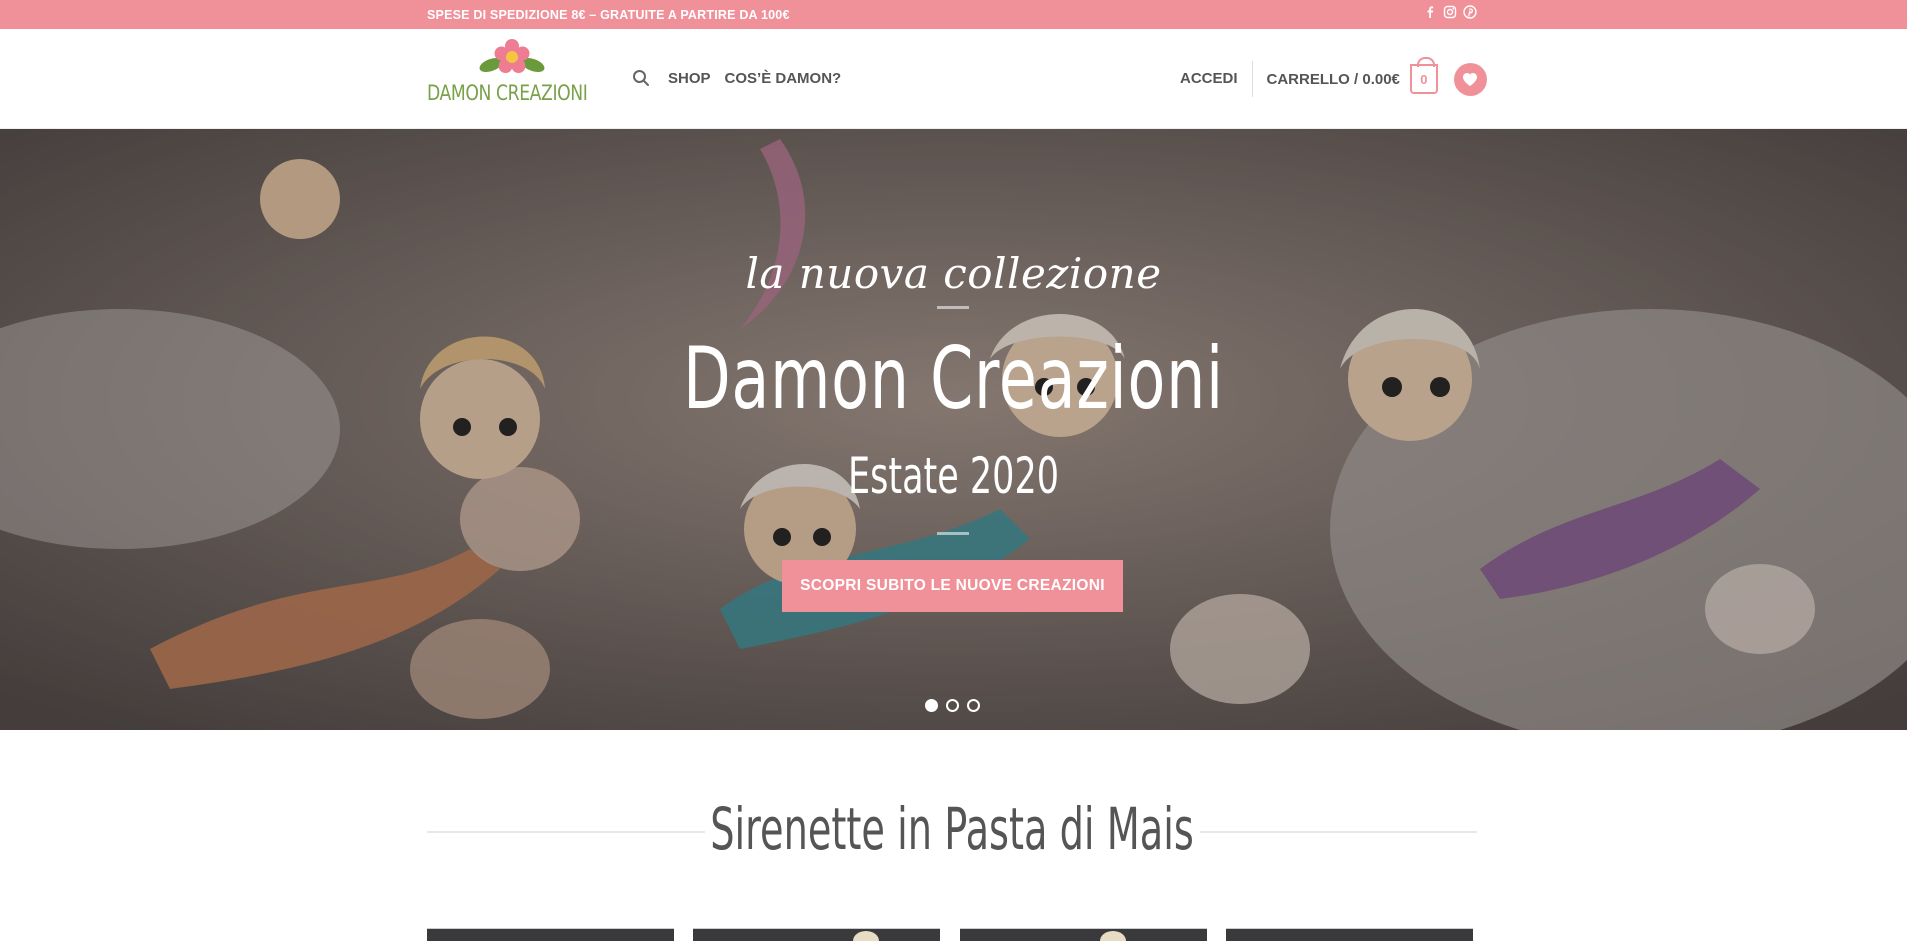 Image resolution: width=1907 pixels, height=941 pixels. What do you see at coordinates (1216, 79) in the screenshot?
I see `login-link: ACCEDI` at bounding box center [1216, 79].